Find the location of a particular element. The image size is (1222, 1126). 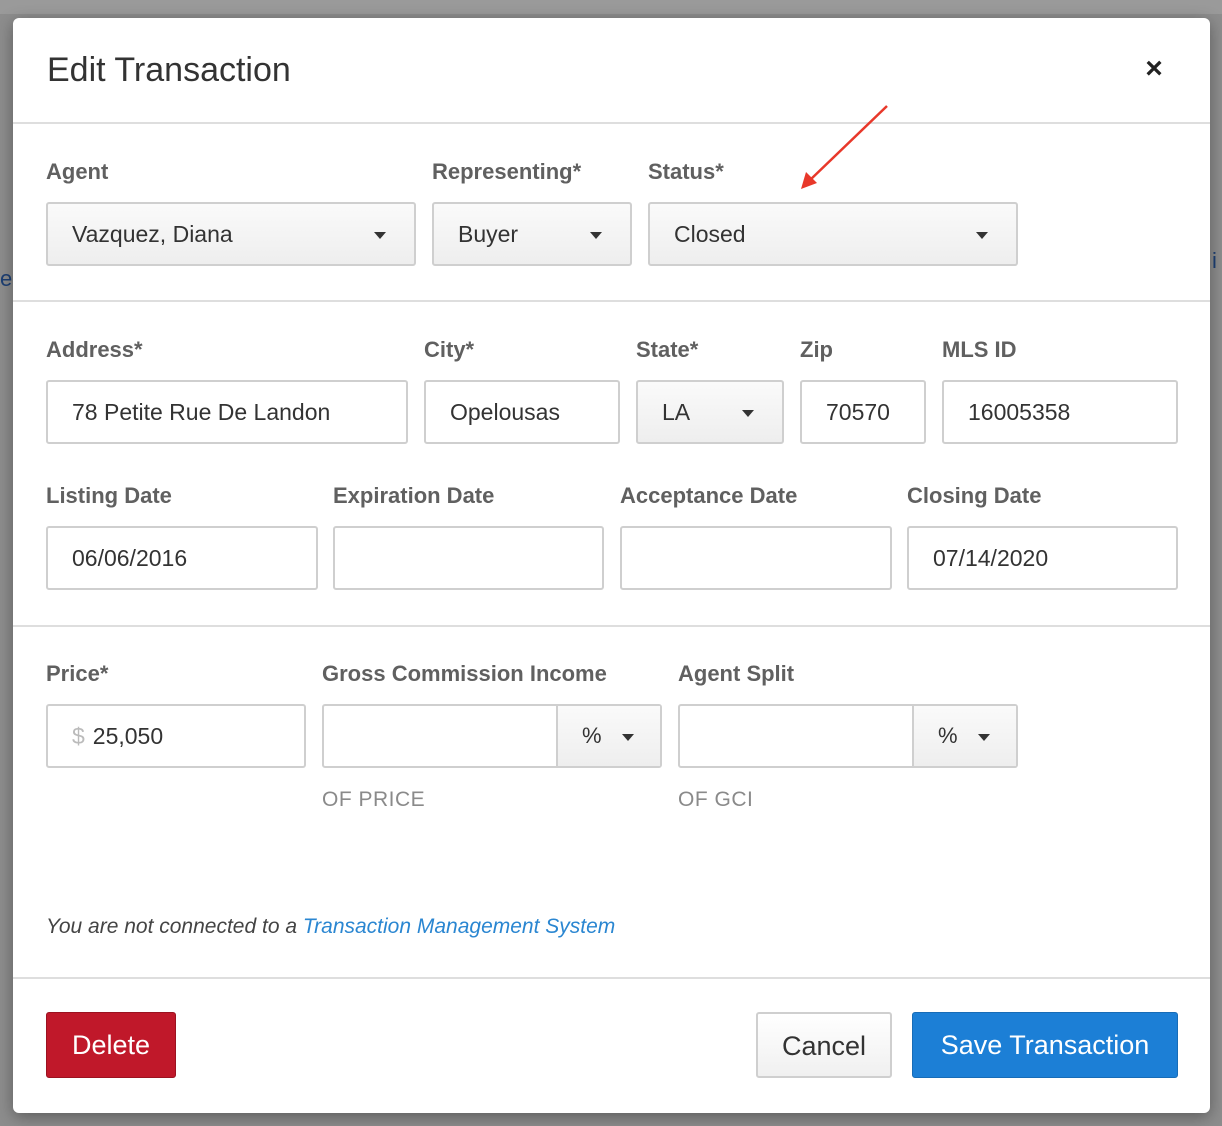

acceptance-date-label: Acceptance Date is located at coordinates (709, 495).